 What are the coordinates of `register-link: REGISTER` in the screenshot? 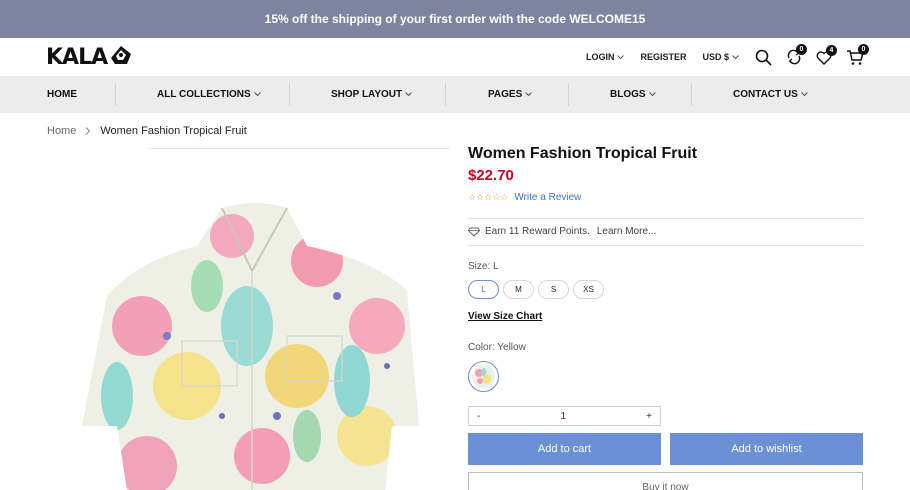 It's located at (663, 57).